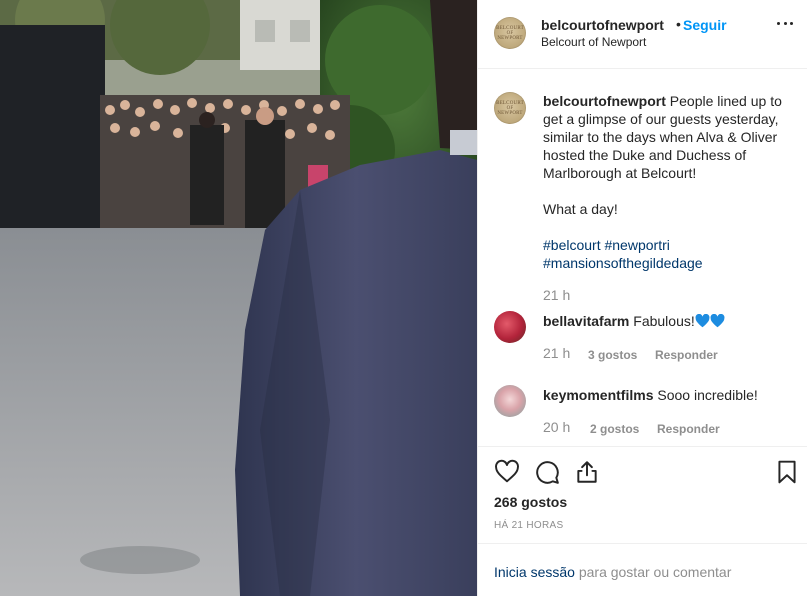 This screenshot has height=596, width=807. Describe the element at coordinates (598, 395) in the screenshot. I see `comment-2-username: keymomentfilms` at that location.